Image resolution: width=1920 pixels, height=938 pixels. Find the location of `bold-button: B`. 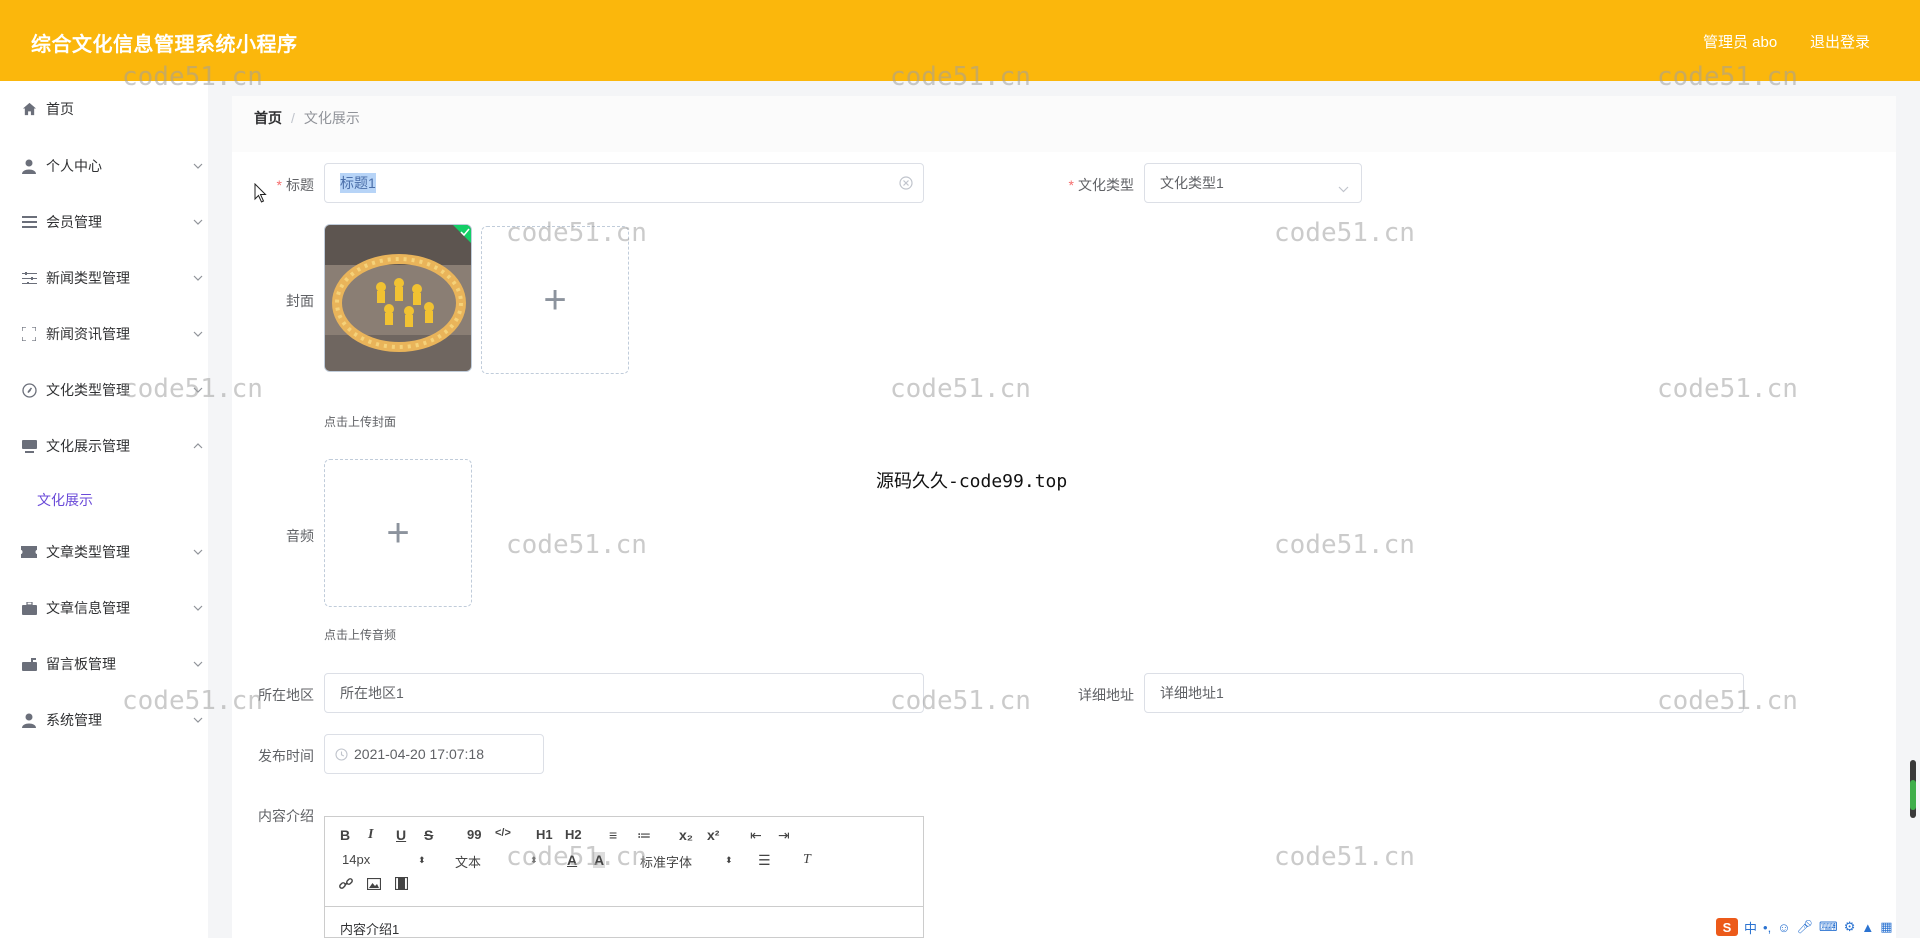

bold-button: B is located at coordinates (345, 835).